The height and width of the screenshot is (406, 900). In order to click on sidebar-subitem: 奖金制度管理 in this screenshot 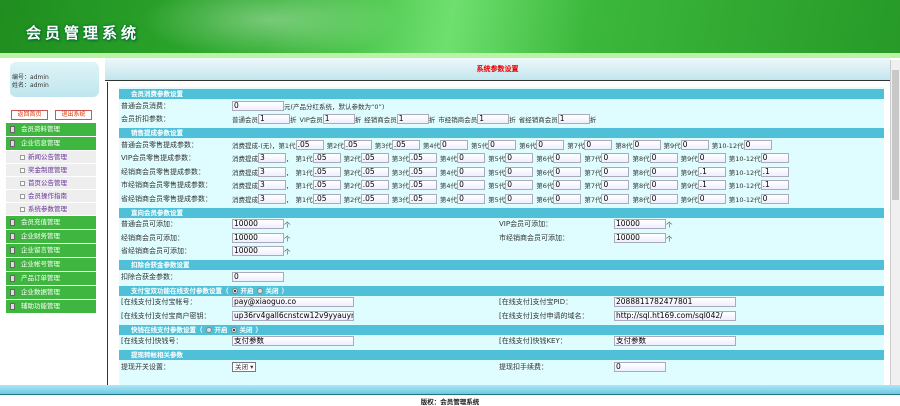, I will do `click(51, 170)`.